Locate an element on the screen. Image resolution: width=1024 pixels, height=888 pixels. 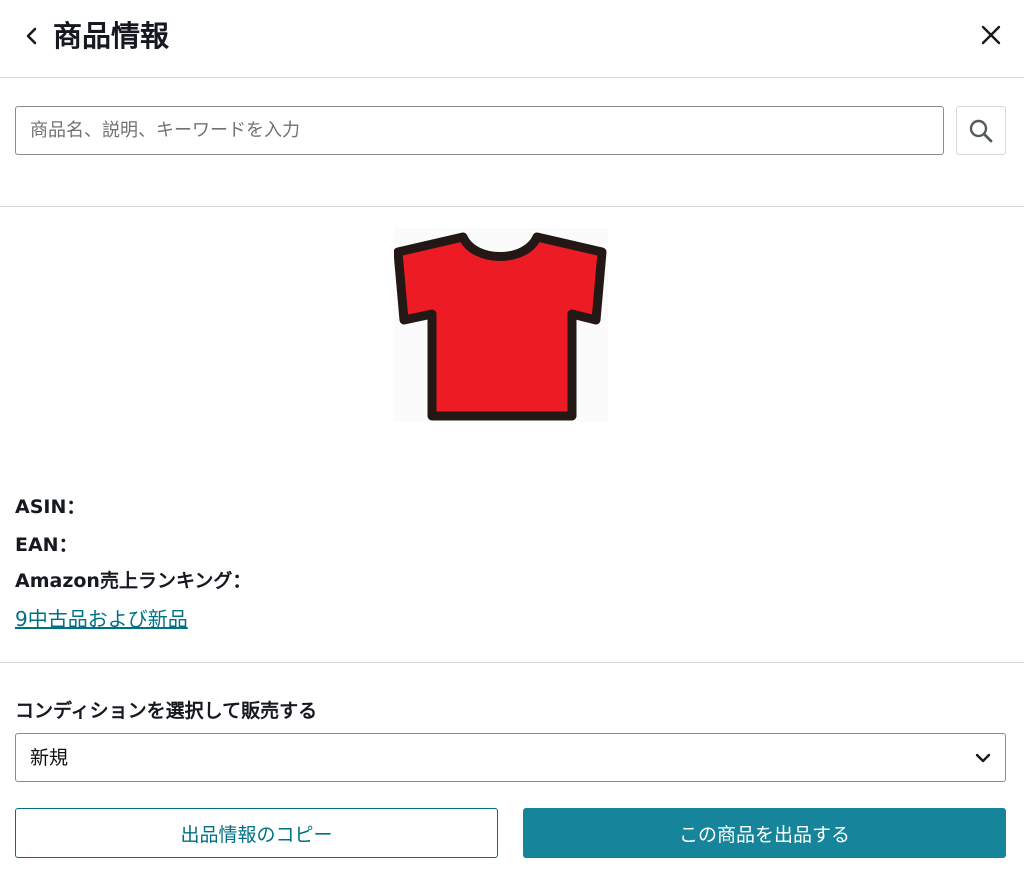
search-field is located at coordinates (479, 130).